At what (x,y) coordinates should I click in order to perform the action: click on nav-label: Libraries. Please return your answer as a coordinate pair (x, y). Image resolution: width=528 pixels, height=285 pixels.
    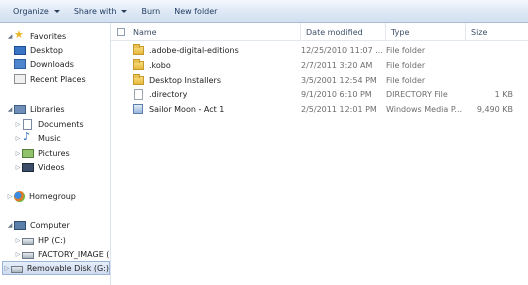
    Looking at the image, I should click on (47, 109).